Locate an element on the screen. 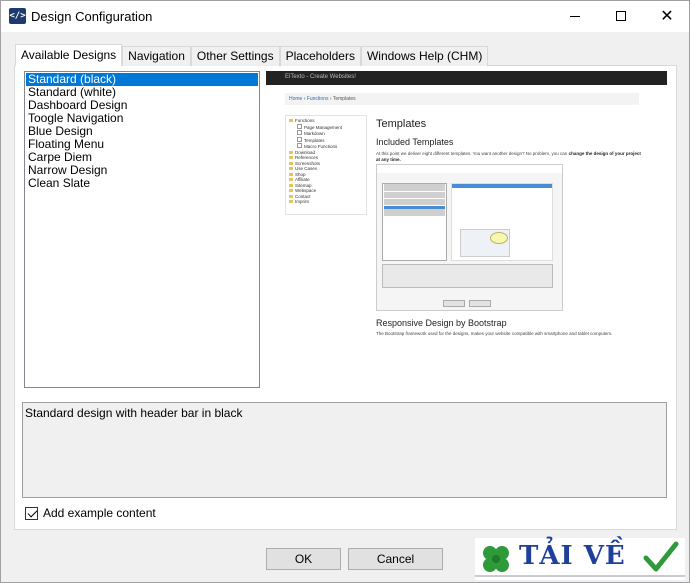 The height and width of the screenshot is (583, 690). ok-button: OK is located at coordinates (303, 559).